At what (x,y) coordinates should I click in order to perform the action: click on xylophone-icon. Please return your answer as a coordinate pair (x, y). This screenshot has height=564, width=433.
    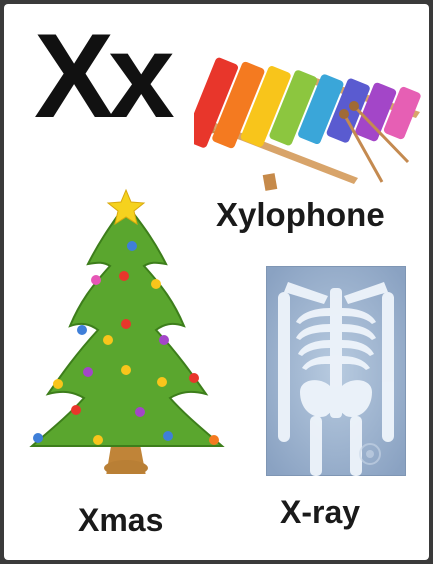
    Looking at the image, I should click on (307, 124).